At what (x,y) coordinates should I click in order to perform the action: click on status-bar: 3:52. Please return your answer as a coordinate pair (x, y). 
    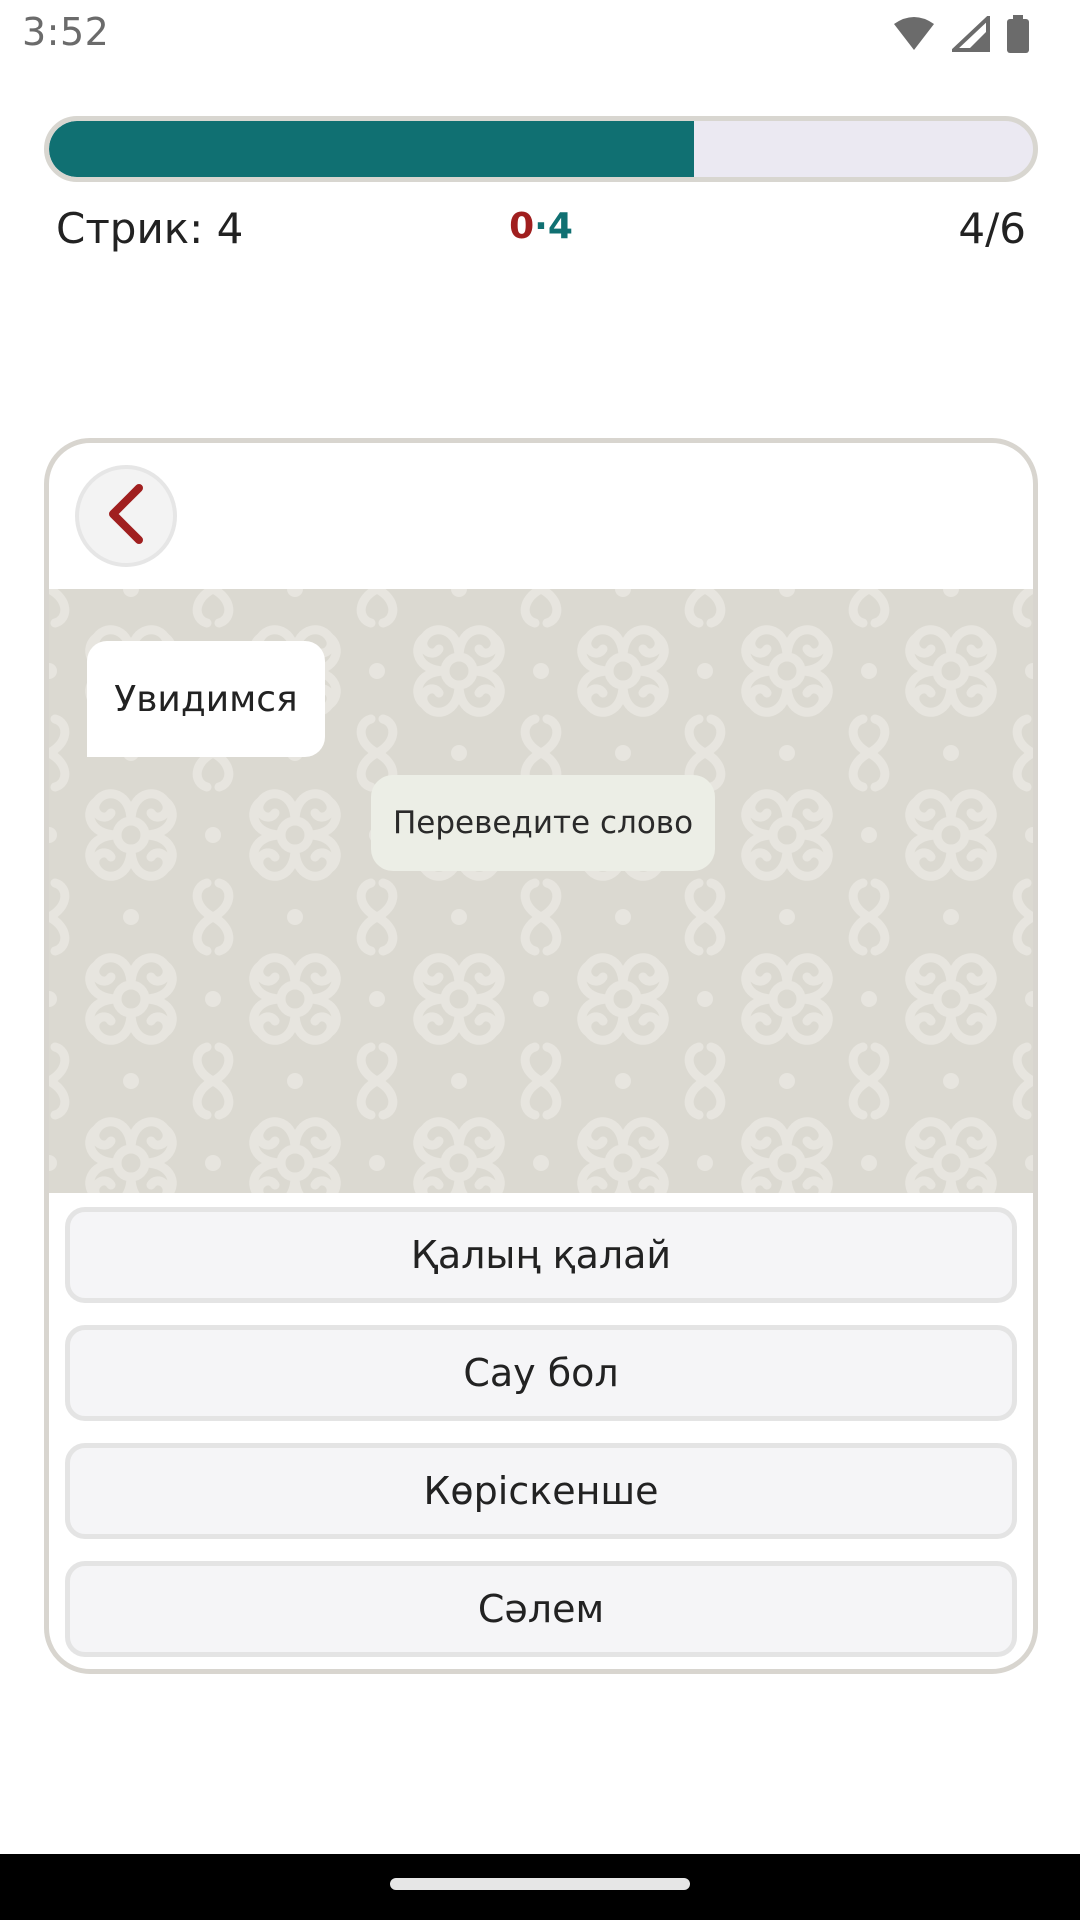
    Looking at the image, I should click on (540, 35).